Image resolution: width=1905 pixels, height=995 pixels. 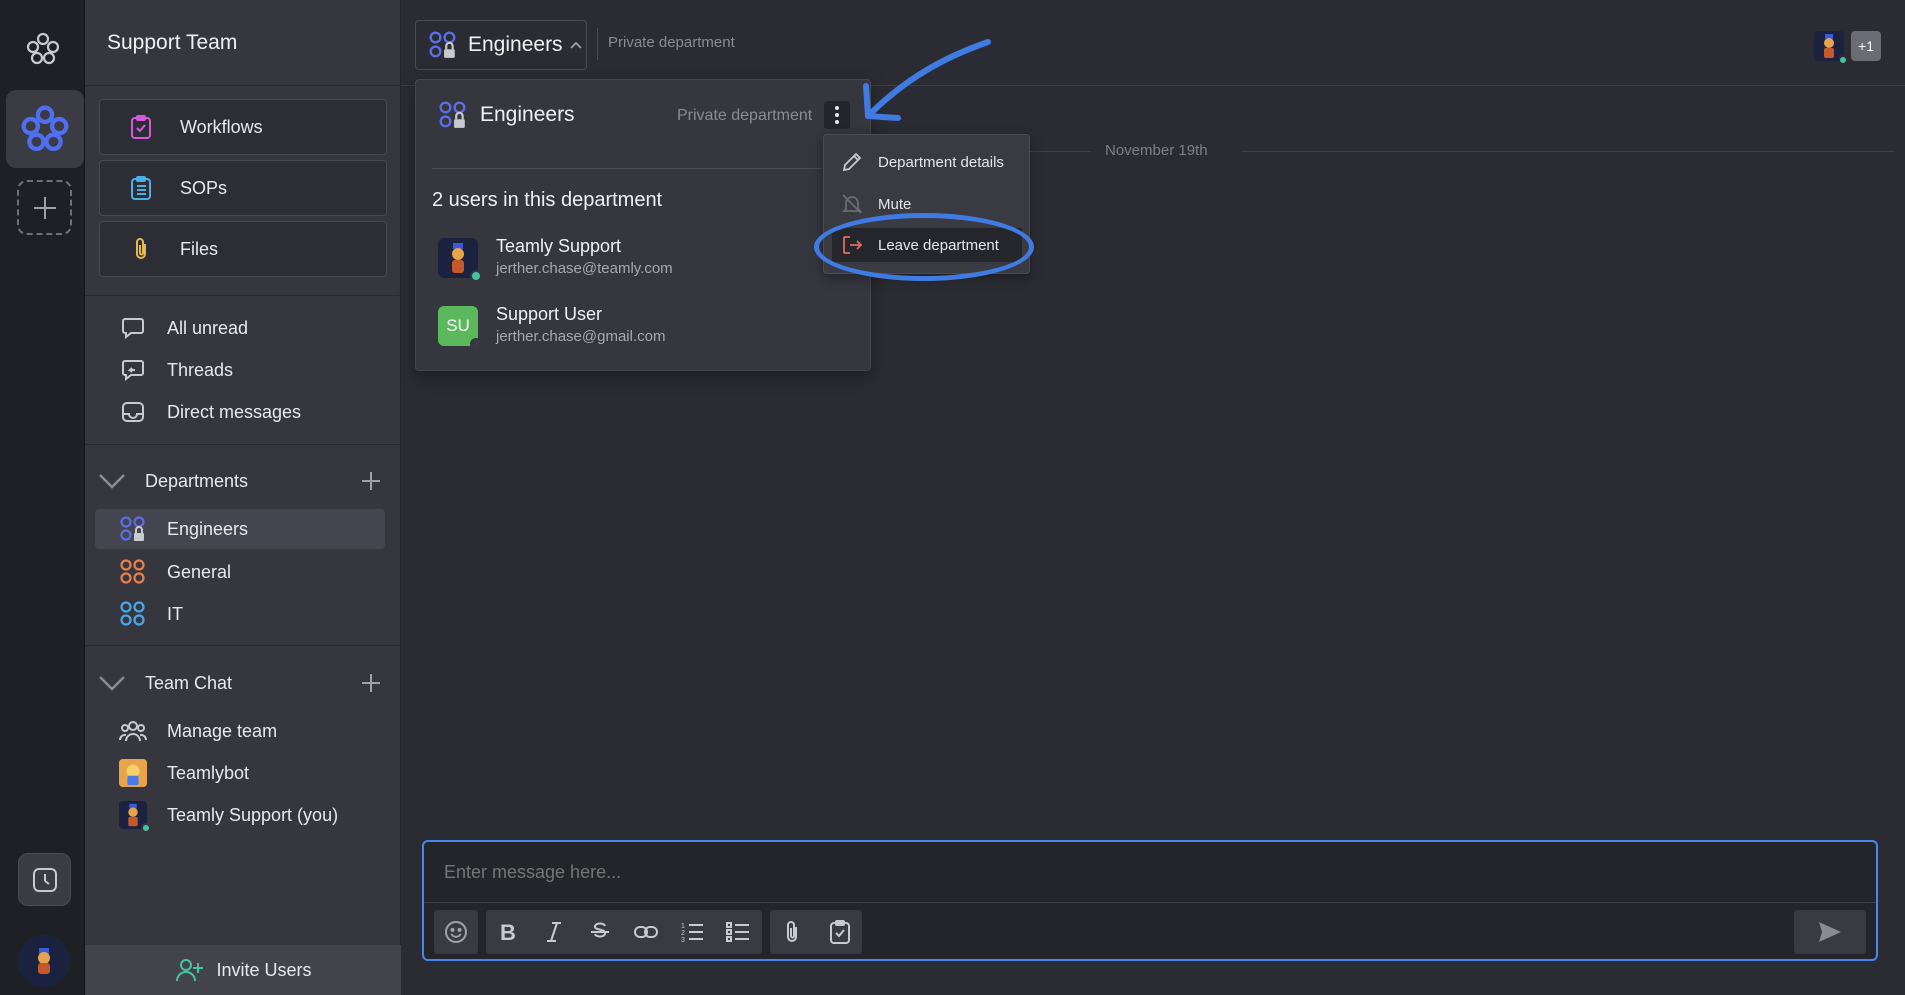 I want to click on chat-bubble-icon, so click(x=133, y=328).